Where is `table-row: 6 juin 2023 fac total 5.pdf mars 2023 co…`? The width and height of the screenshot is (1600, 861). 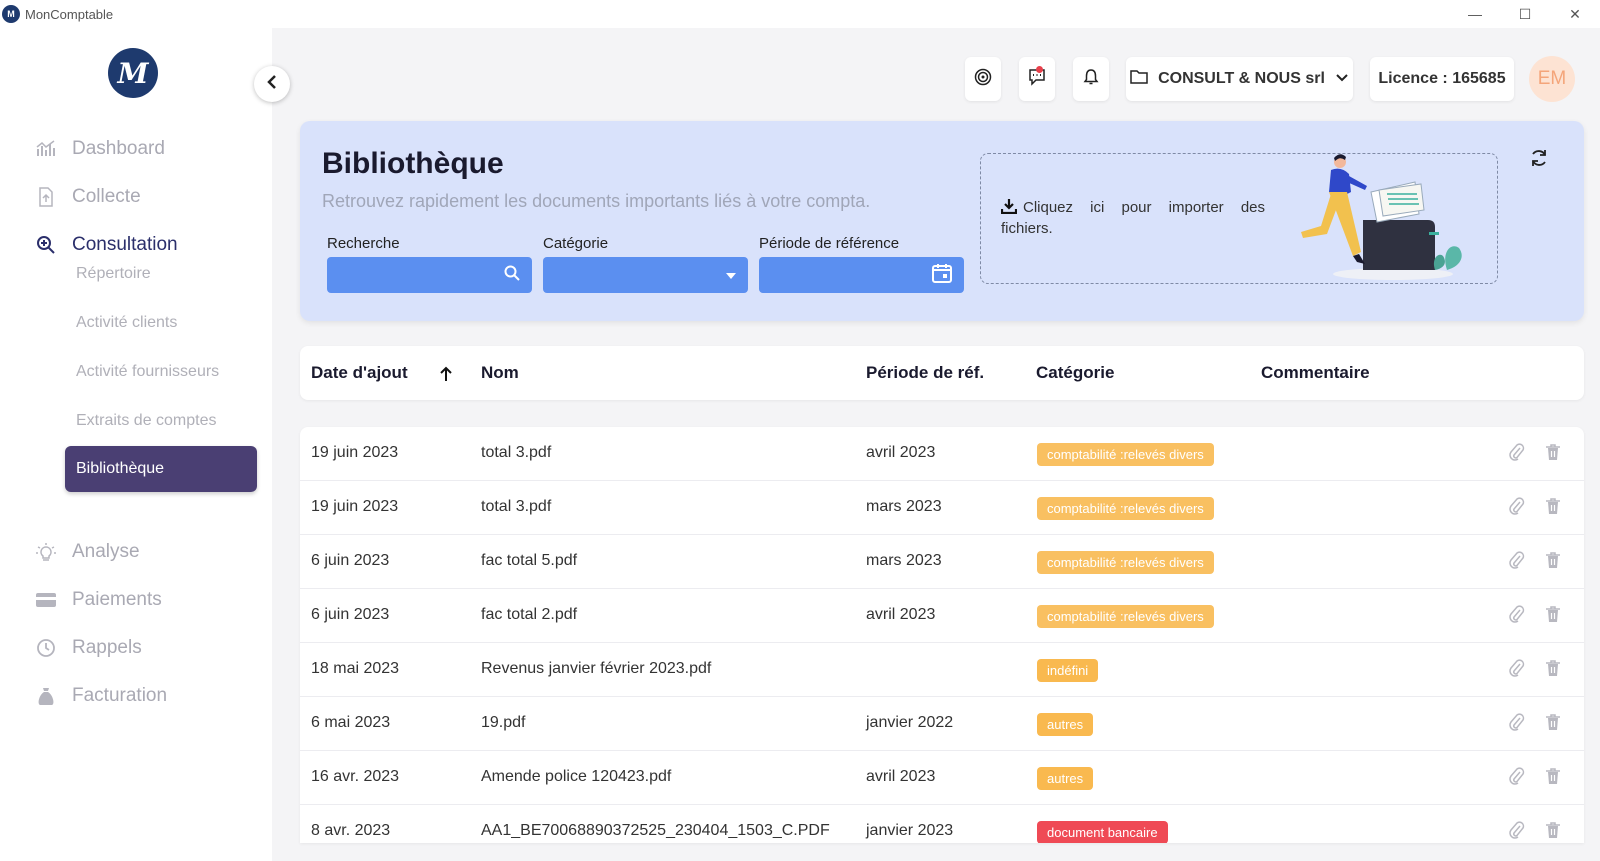
table-row: 6 juin 2023 fac total 5.pdf mars 2023 co… is located at coordinates (942, 562).